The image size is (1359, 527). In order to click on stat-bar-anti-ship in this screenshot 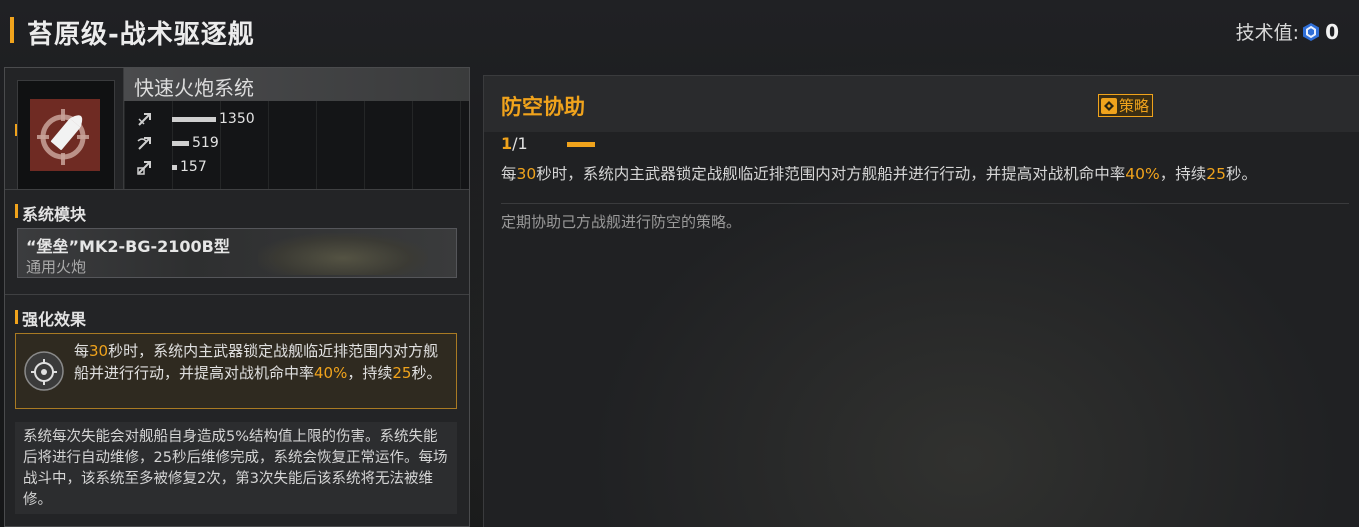, I will do `click(194, 119)`.